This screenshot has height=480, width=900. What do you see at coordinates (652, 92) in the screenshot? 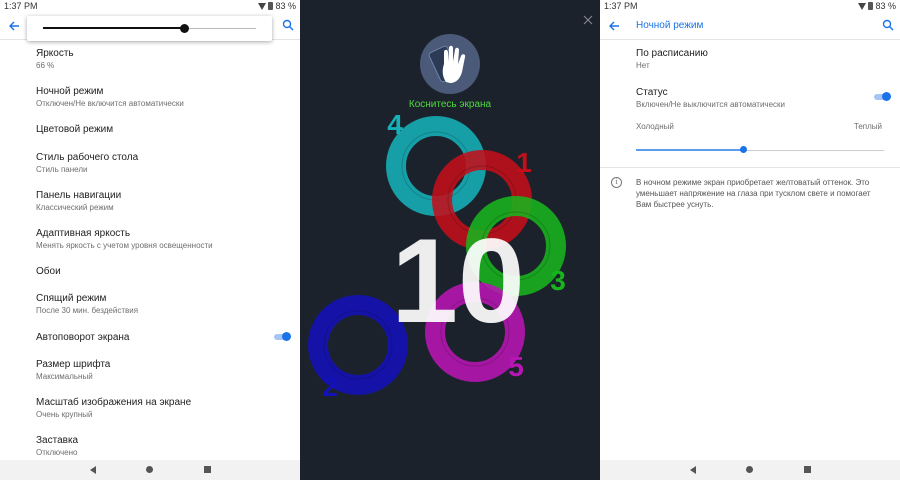
I see `setting-title: Статус` at bounding box center [652, 92].